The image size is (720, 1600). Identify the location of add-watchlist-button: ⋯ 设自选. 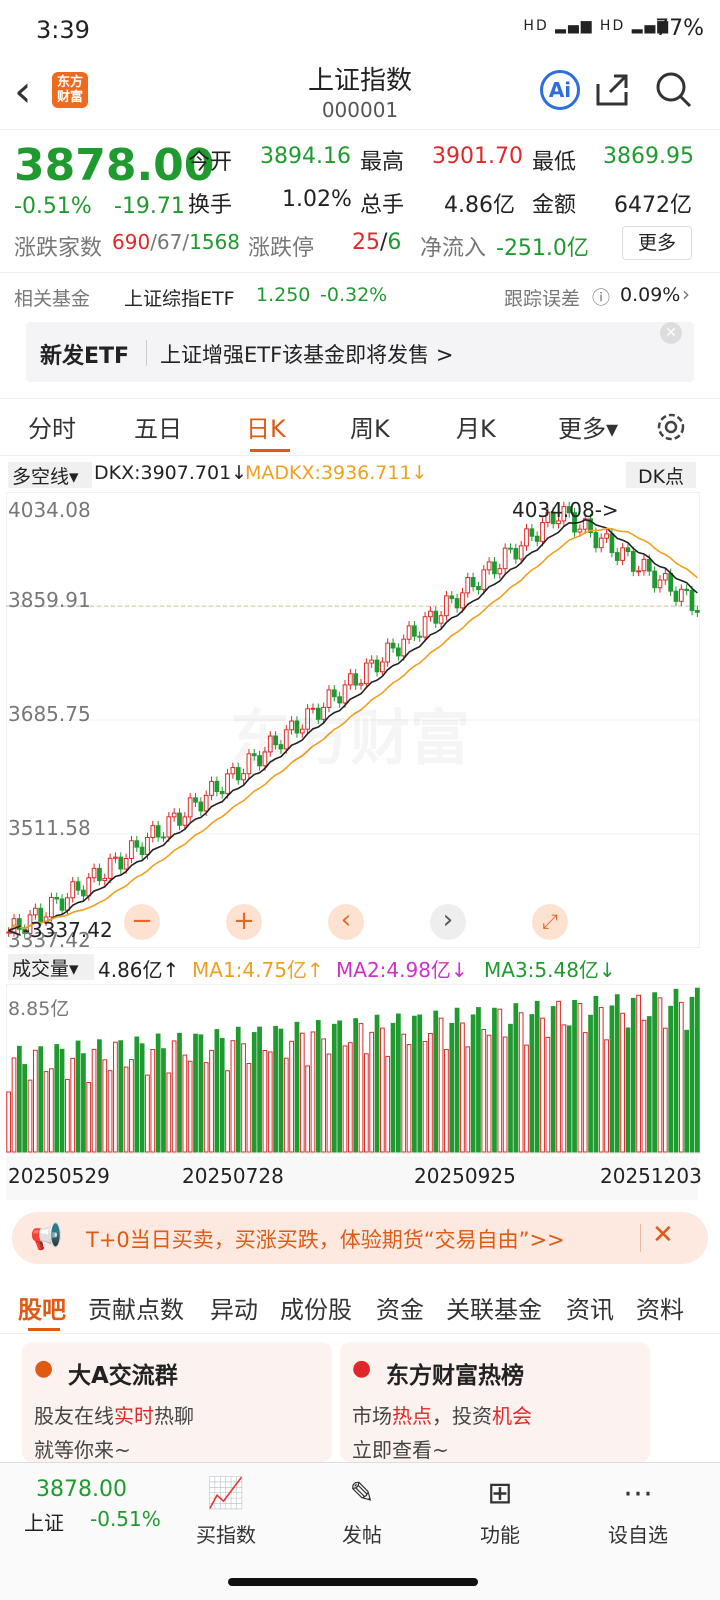
(638, 1511).